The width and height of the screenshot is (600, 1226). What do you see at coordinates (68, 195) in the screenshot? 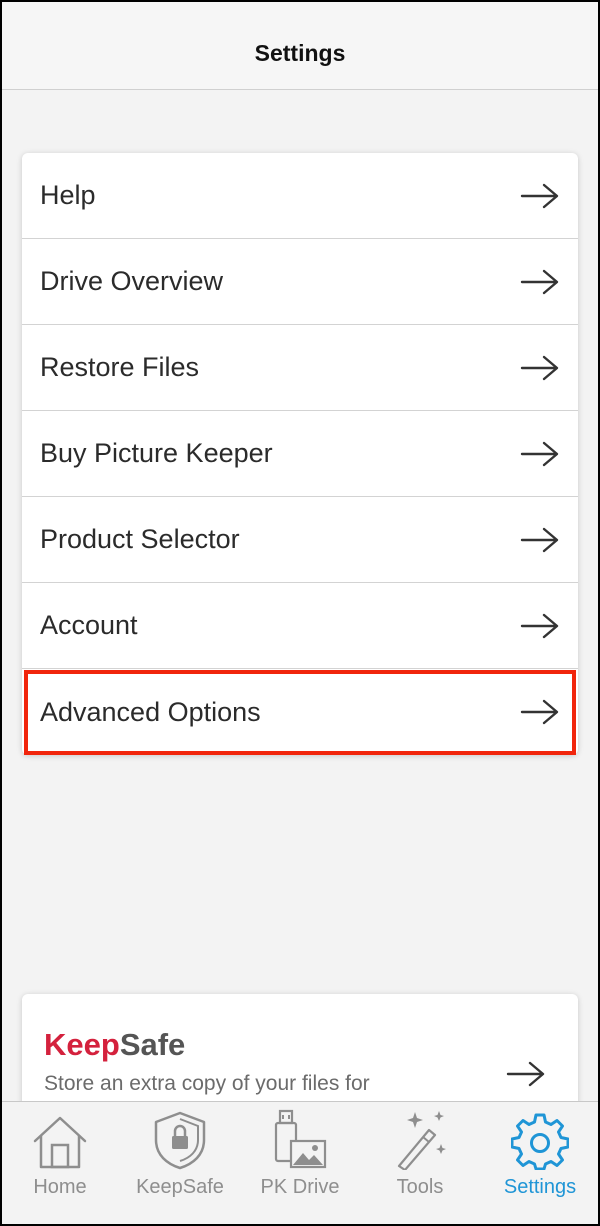
I see `menu-item-label: Help` at bounding box center [68, 195].